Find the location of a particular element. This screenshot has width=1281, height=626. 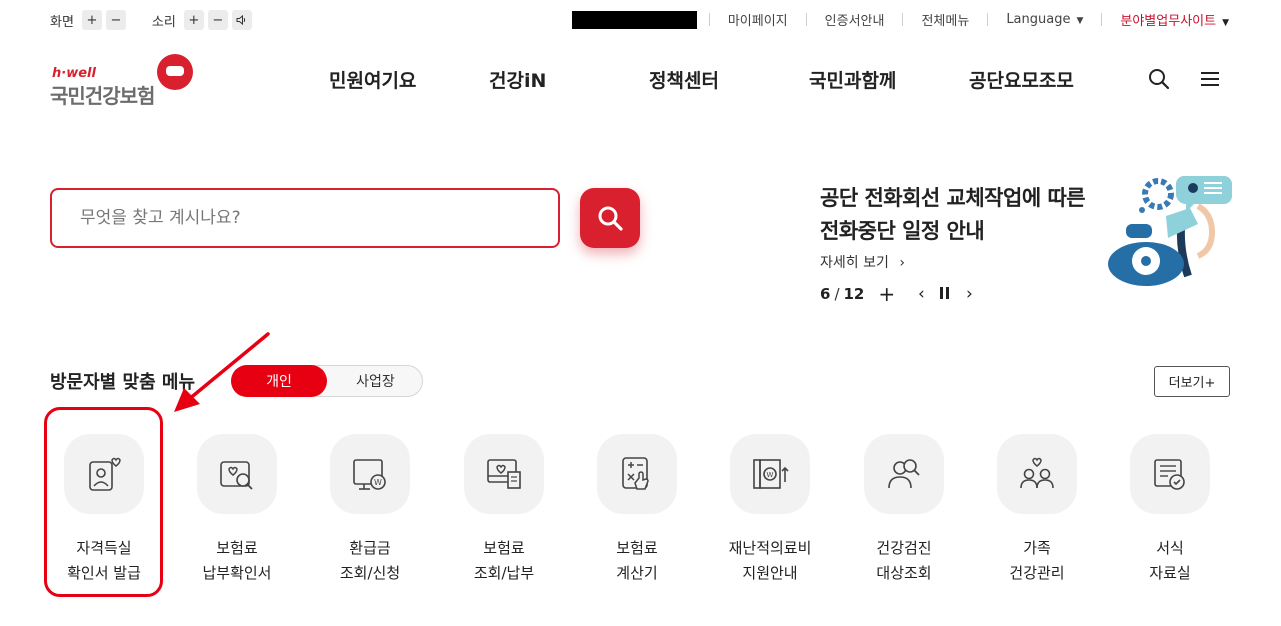

menu-item-label: 보험료 조회/납부 is located at coordinates (504, 560).